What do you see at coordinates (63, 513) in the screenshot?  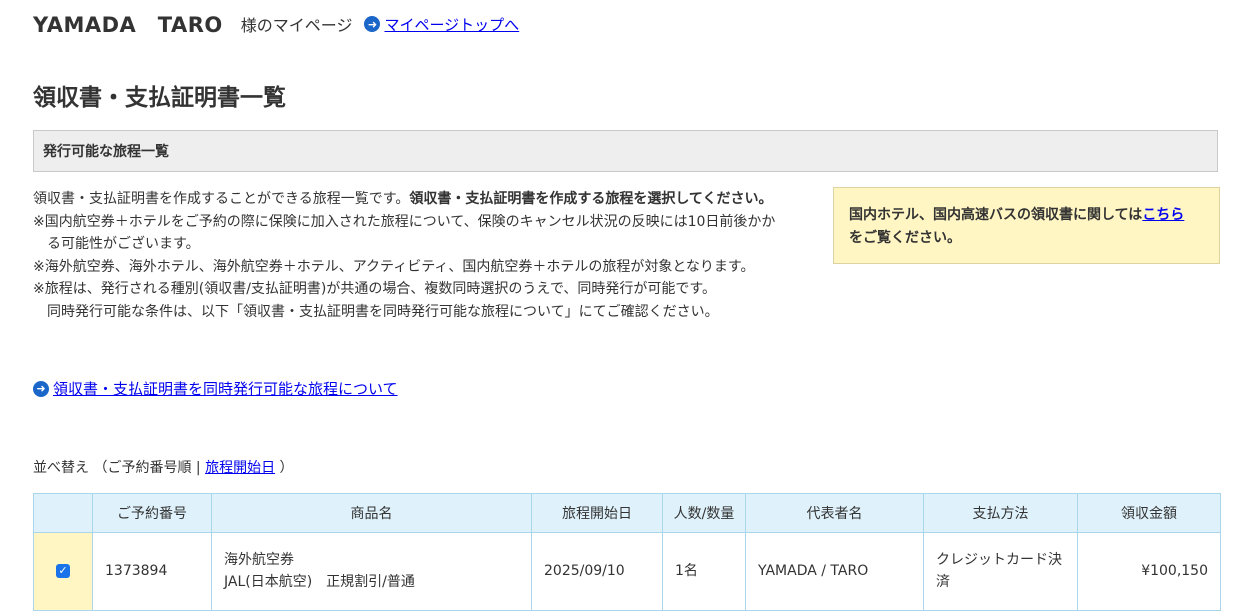 I see `col-header-select` at bounding box center [63, 513].